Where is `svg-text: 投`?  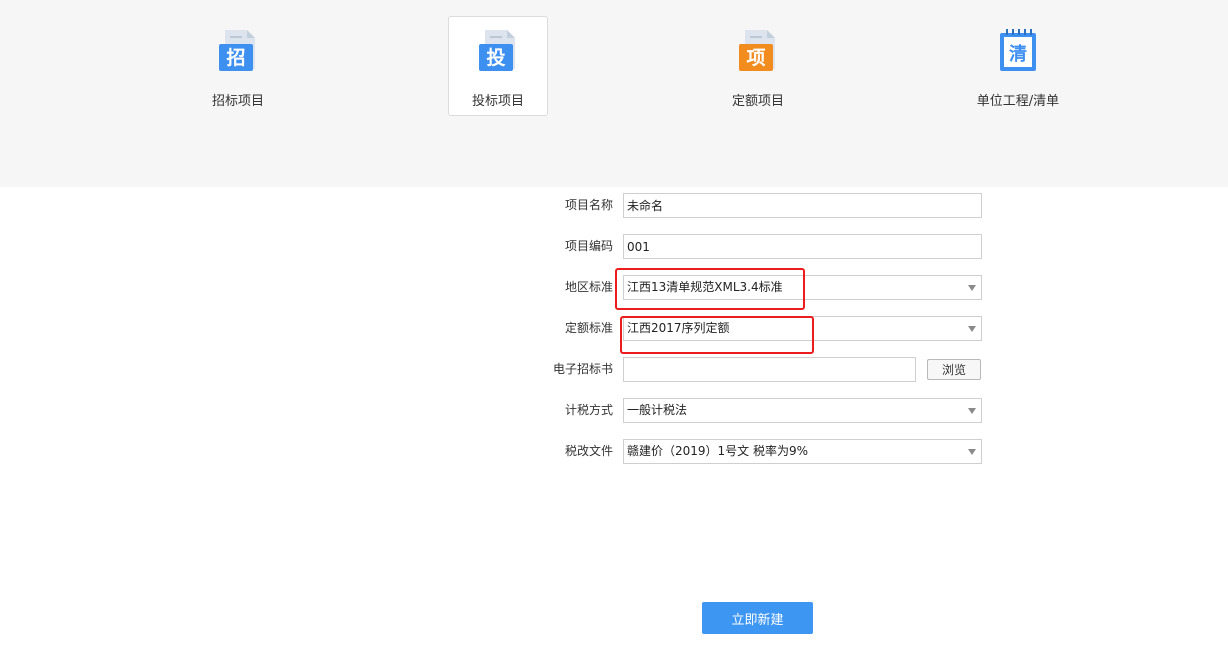 svg-text: 投 is located at coordinates (495, 57).